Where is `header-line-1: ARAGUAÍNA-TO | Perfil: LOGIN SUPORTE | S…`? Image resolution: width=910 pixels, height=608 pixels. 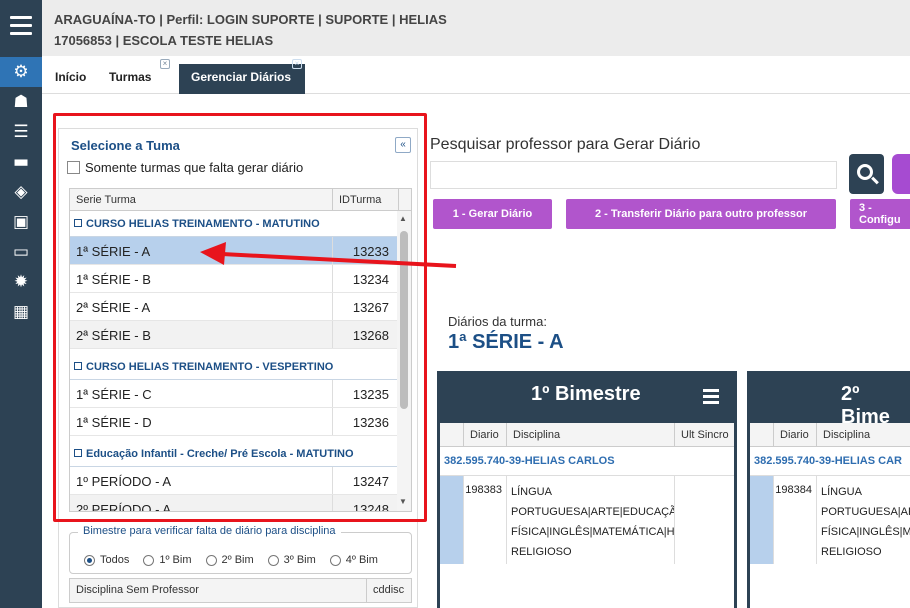
header-line-1: ARAGUAÍNA-TO | Perfil: LOGIN SUPORTE | S… is located at coordinates (250, 19).